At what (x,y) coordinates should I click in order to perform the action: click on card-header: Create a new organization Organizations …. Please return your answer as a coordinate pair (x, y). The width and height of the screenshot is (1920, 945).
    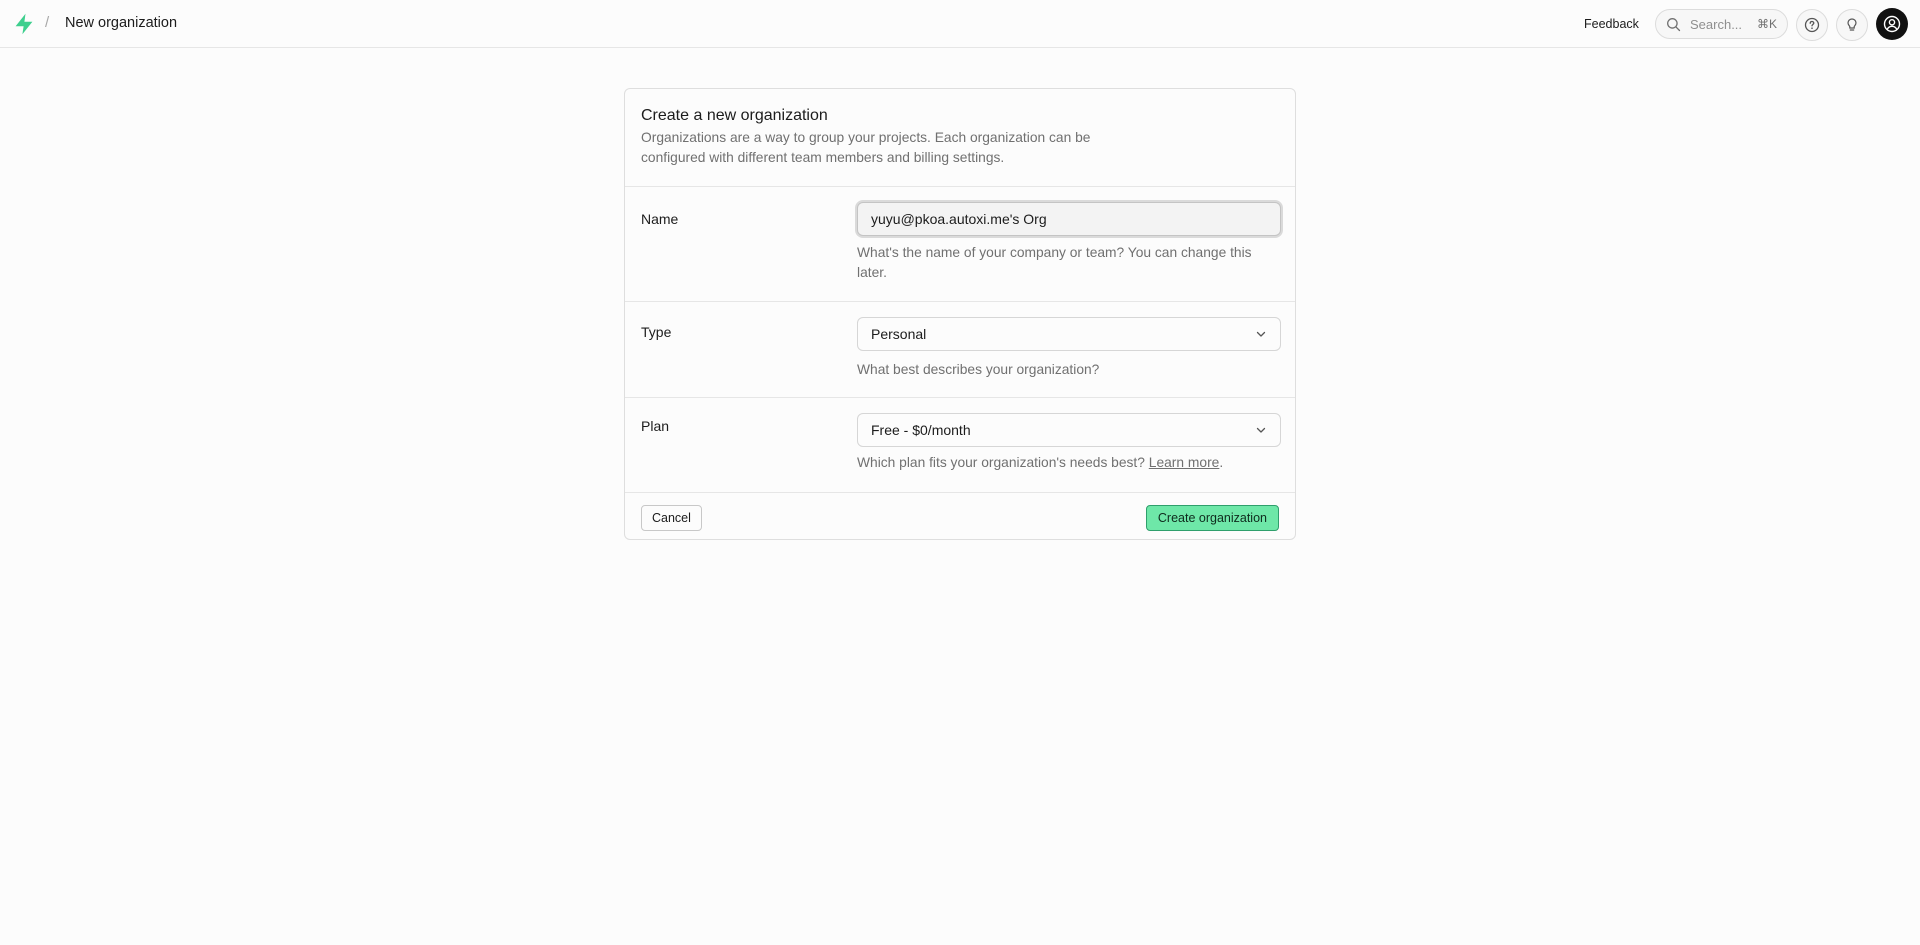
    Looking at the image, I should click on (960, 138).